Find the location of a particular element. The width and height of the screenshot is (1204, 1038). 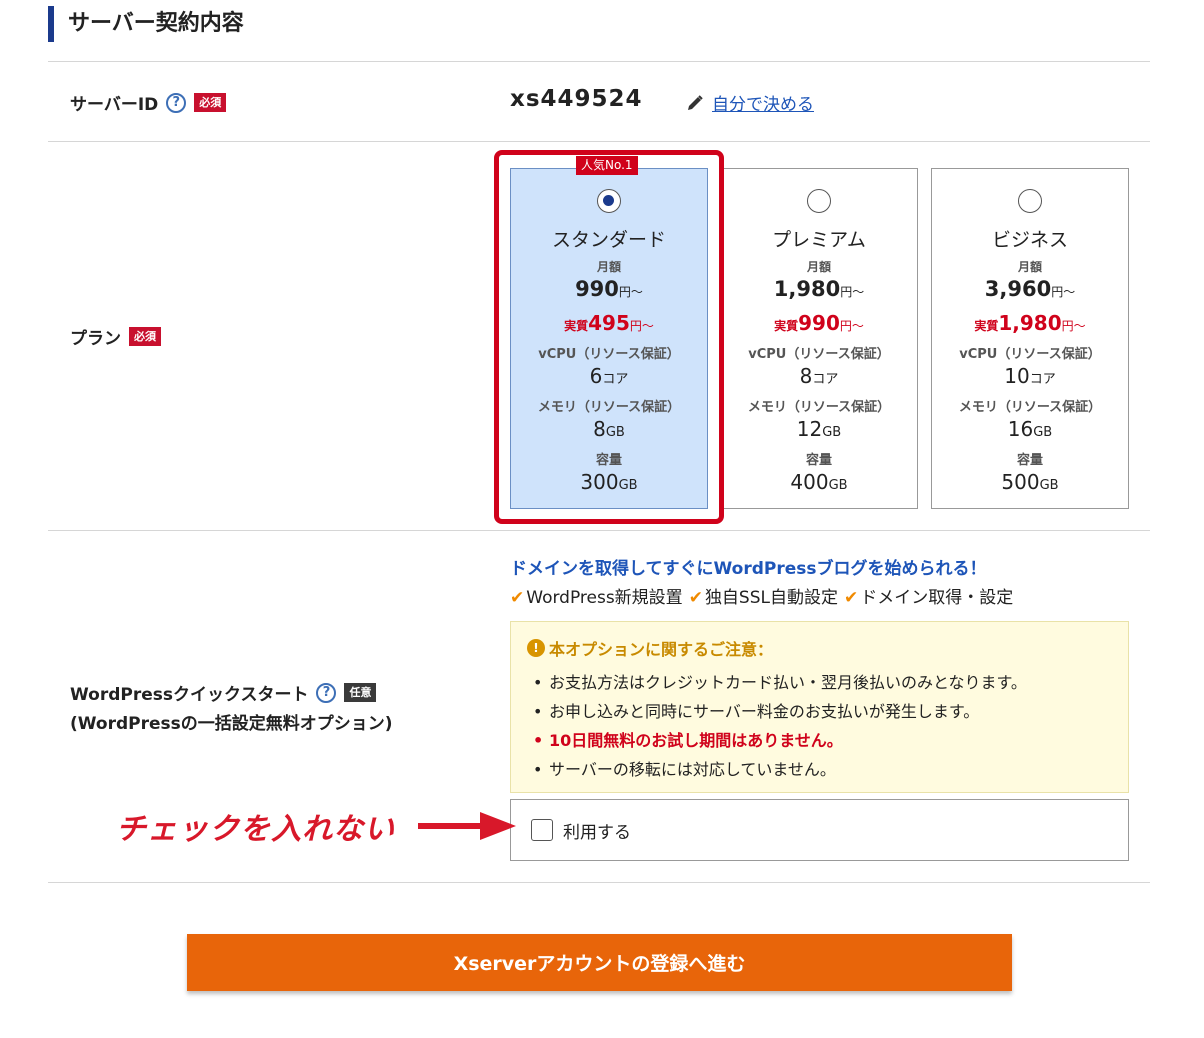

disk-value: 300GB is located at coordinates (609, 482).